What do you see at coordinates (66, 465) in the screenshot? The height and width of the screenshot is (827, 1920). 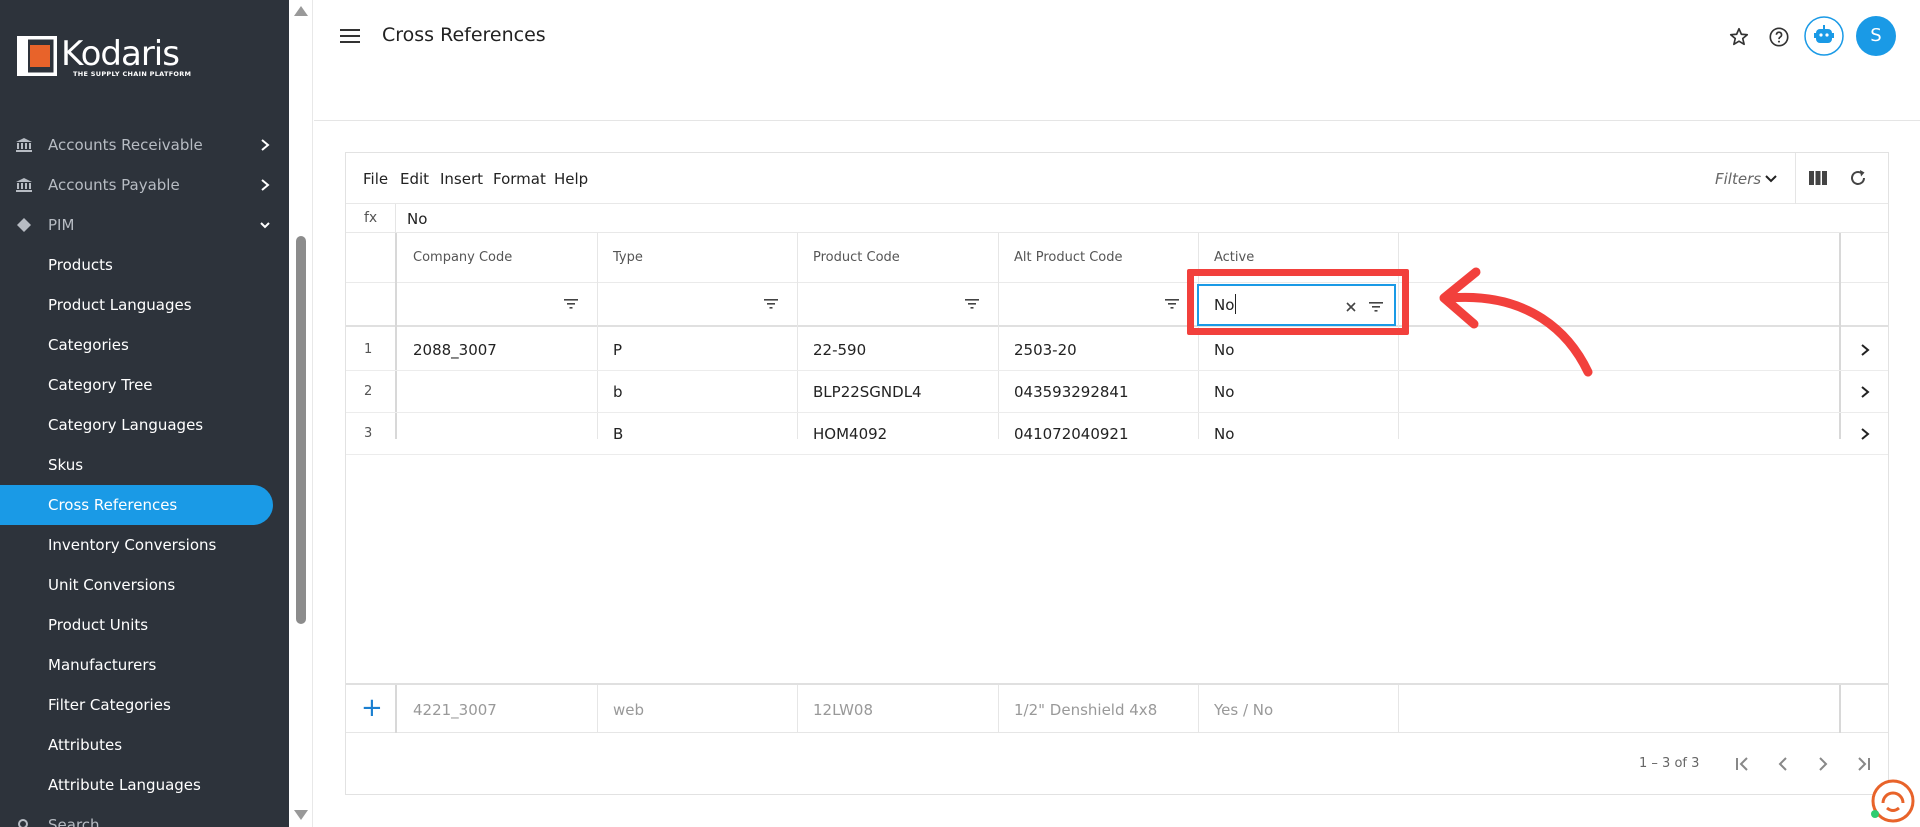 I see `sidebar-item-label: Skus` at bounding box center [66, 465].